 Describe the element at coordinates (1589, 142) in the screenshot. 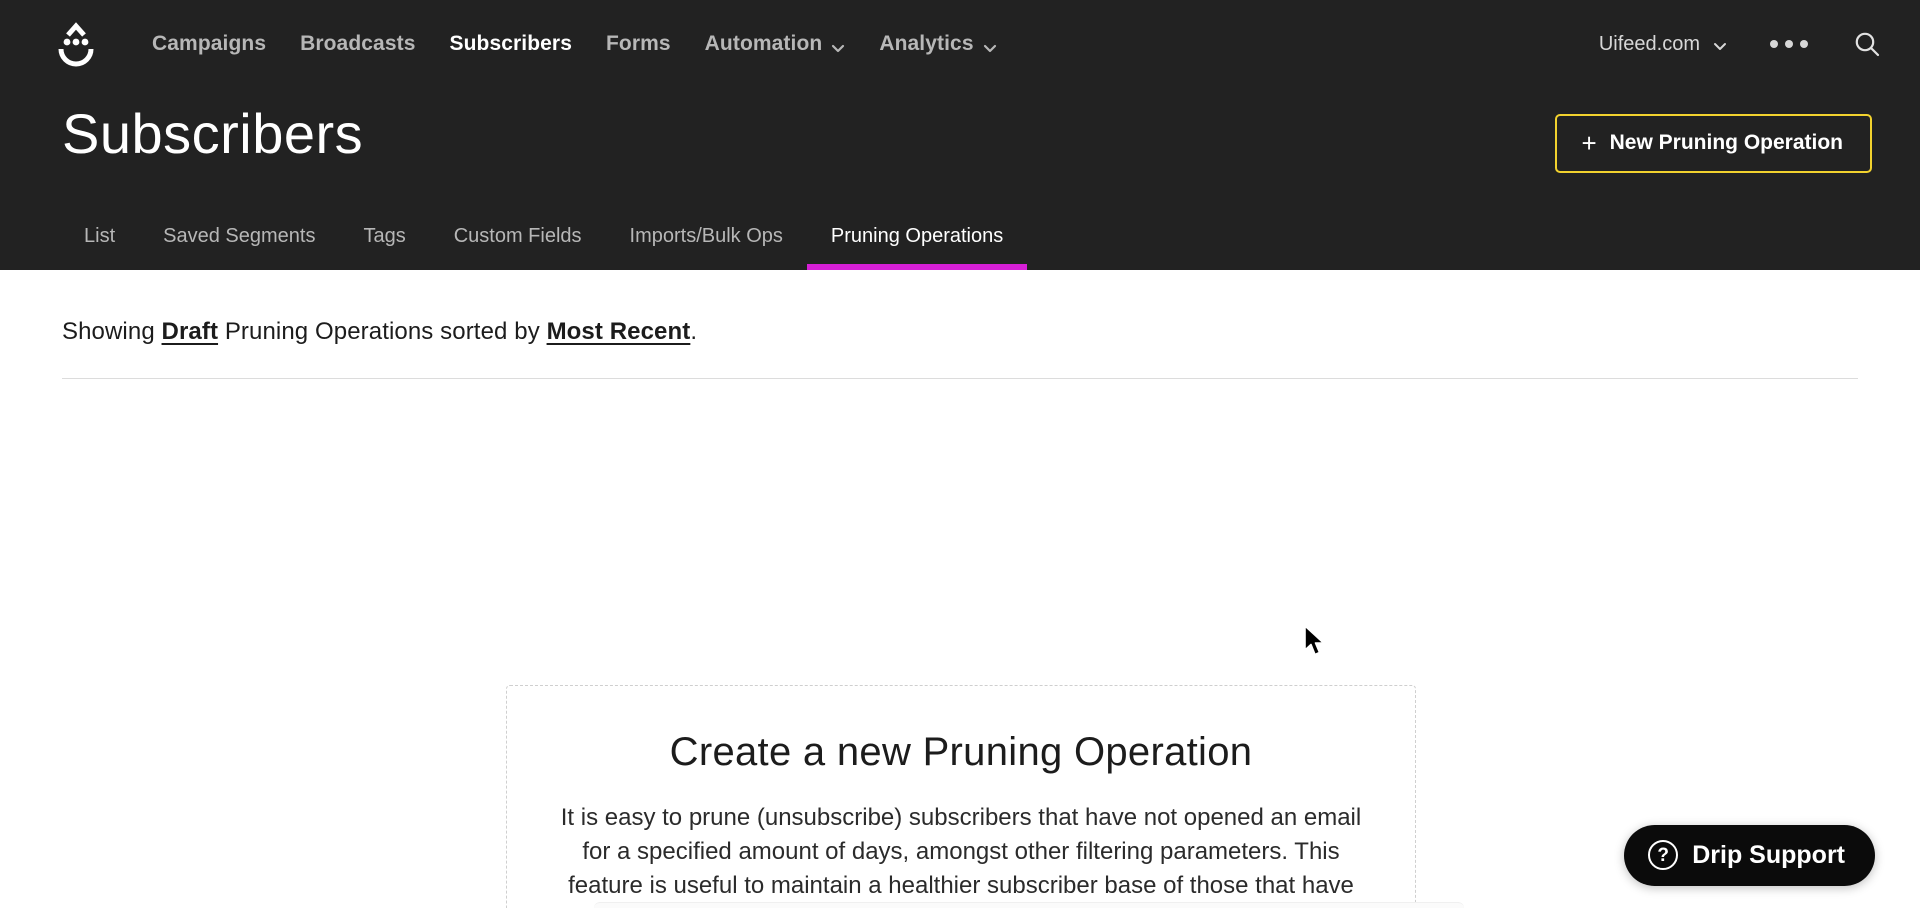

I see `plus-icon: +` at that location.